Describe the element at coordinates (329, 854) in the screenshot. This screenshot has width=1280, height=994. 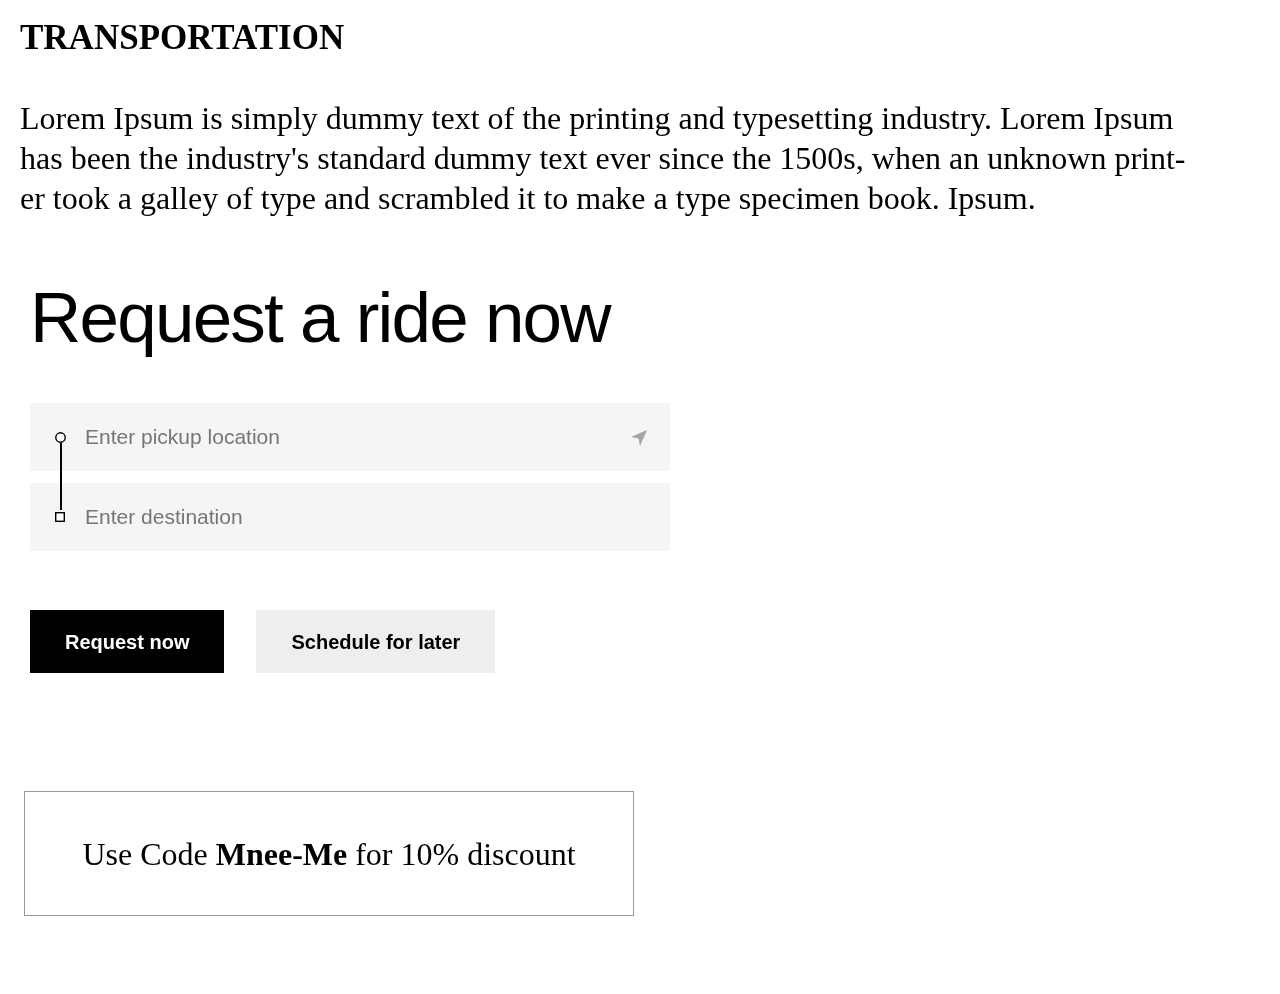
I see `promo-code-text: Use Code Mnee-Me for 10% discount` at that location.